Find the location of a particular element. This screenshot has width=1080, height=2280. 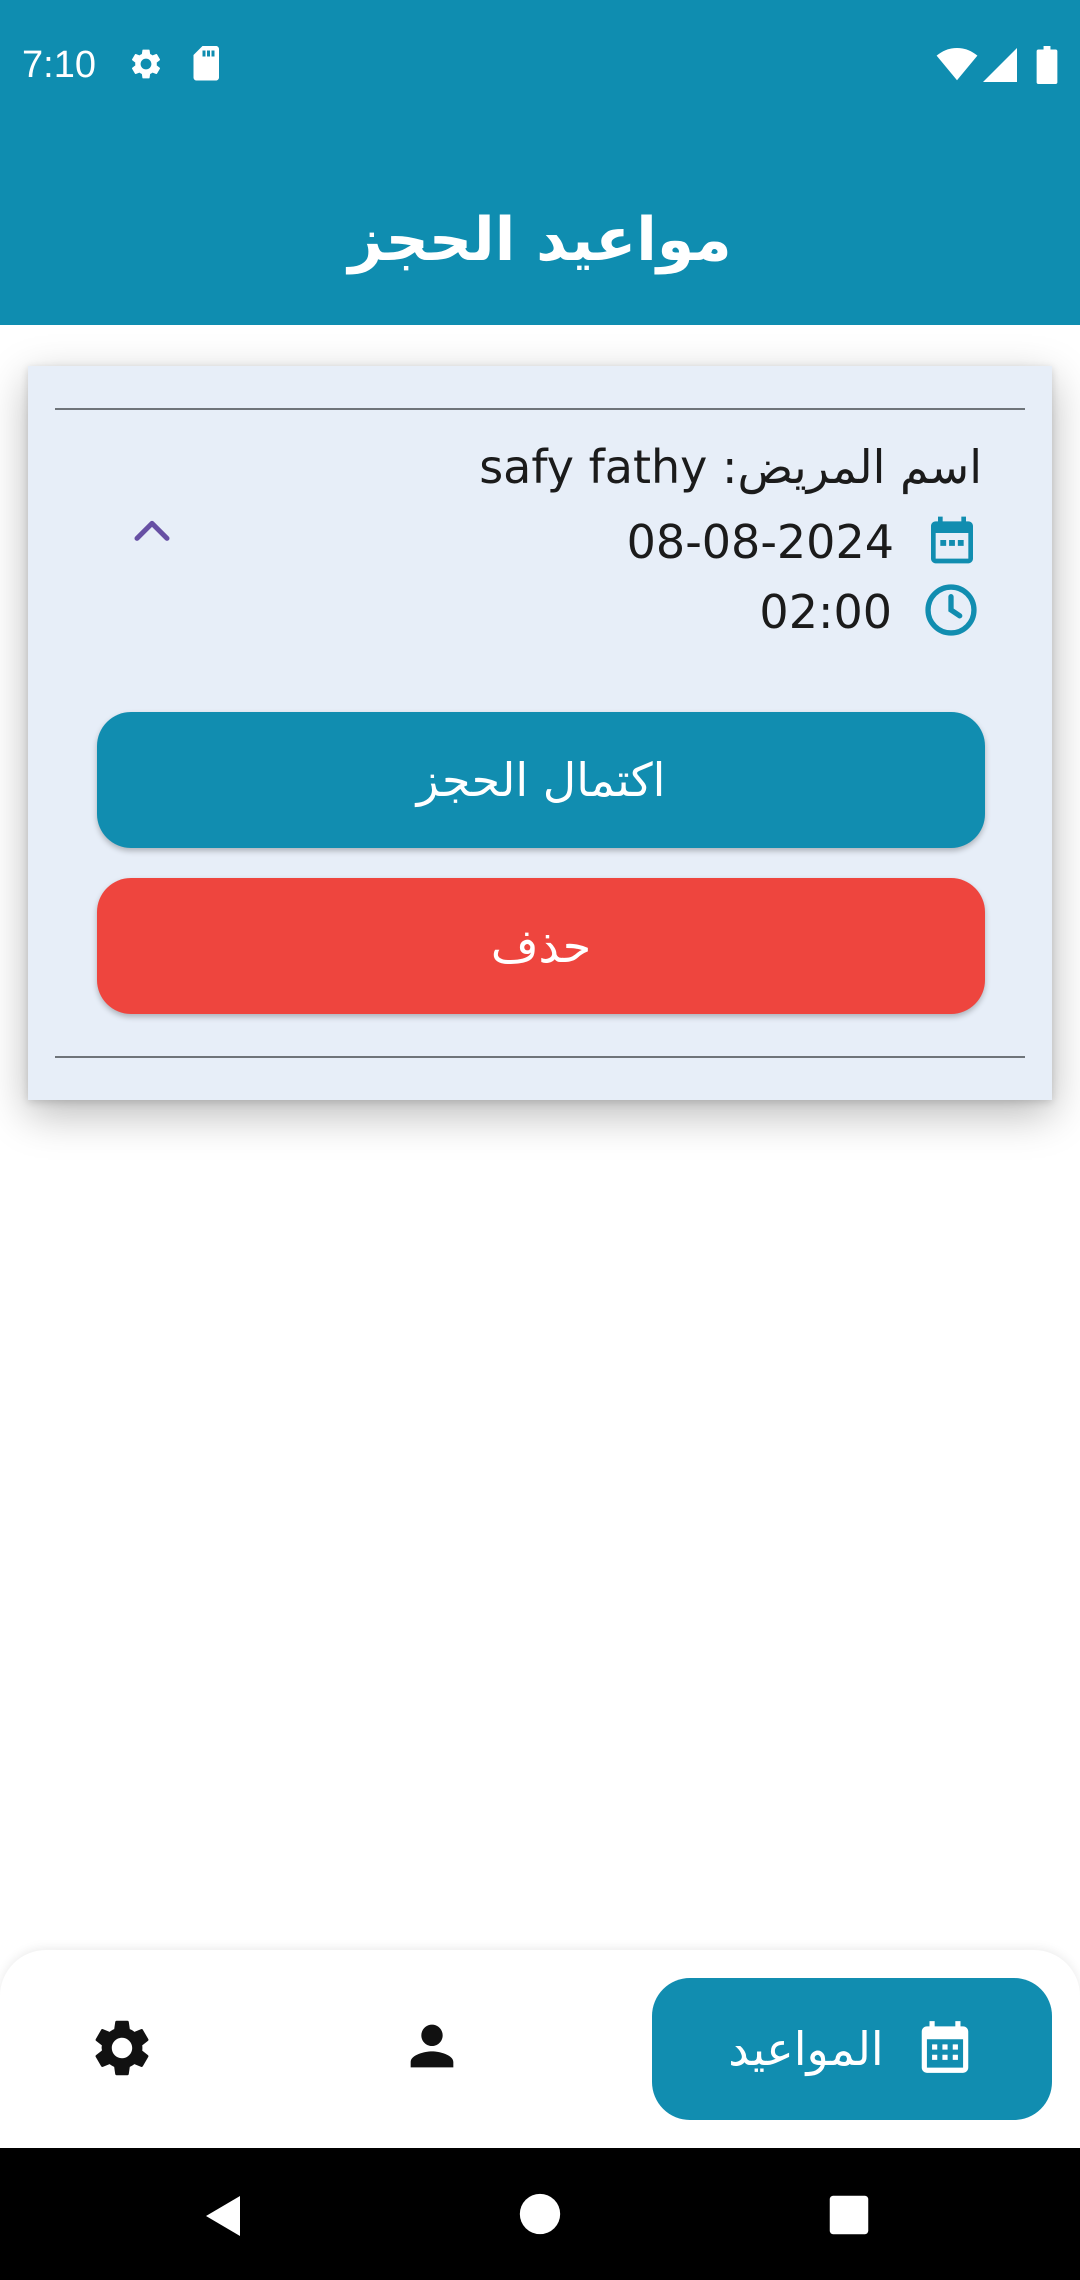

clock-icon is located at coordinates (951, 612).